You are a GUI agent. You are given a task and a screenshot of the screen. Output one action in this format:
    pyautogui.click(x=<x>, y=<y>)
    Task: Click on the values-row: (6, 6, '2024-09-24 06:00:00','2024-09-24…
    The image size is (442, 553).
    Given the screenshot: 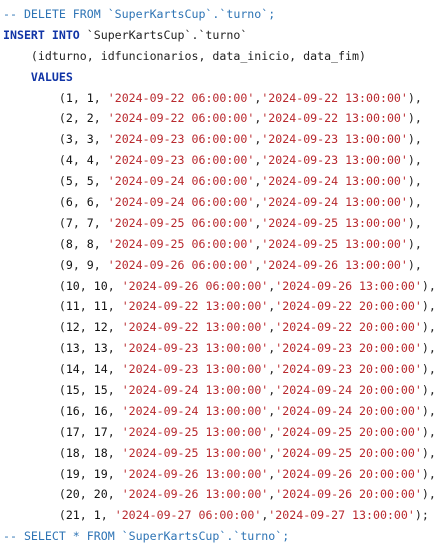 What is the action you would take?
    pyautogui.click(x=221, y=202)
    